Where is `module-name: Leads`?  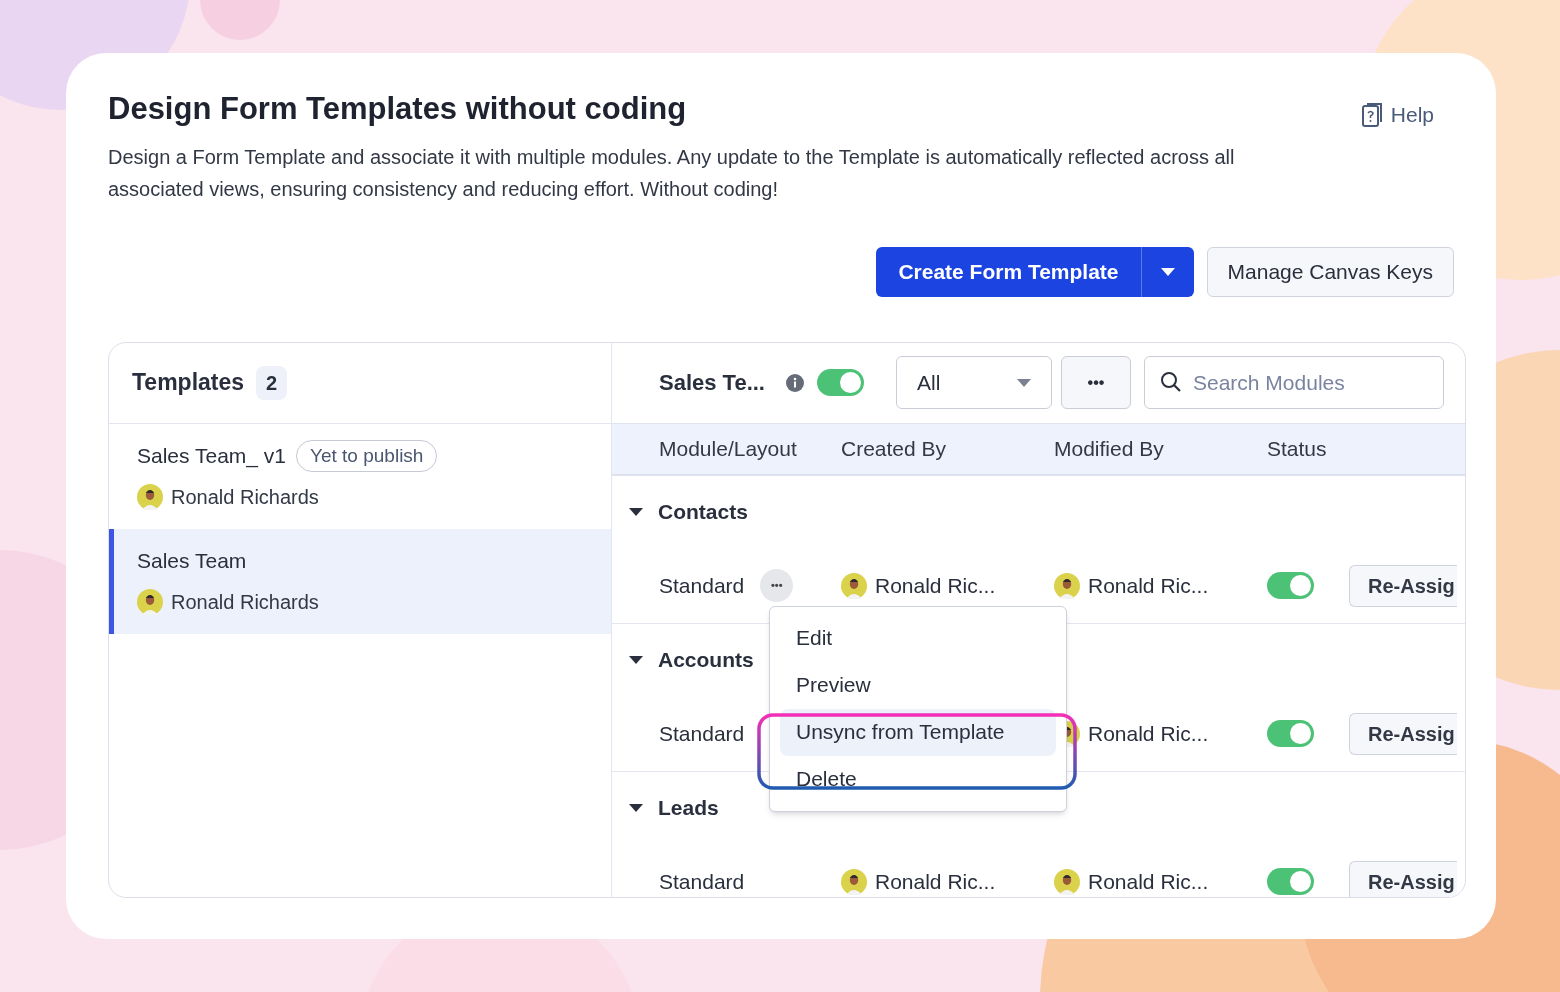
module-name: Leads is located at coordinates (688, 808).